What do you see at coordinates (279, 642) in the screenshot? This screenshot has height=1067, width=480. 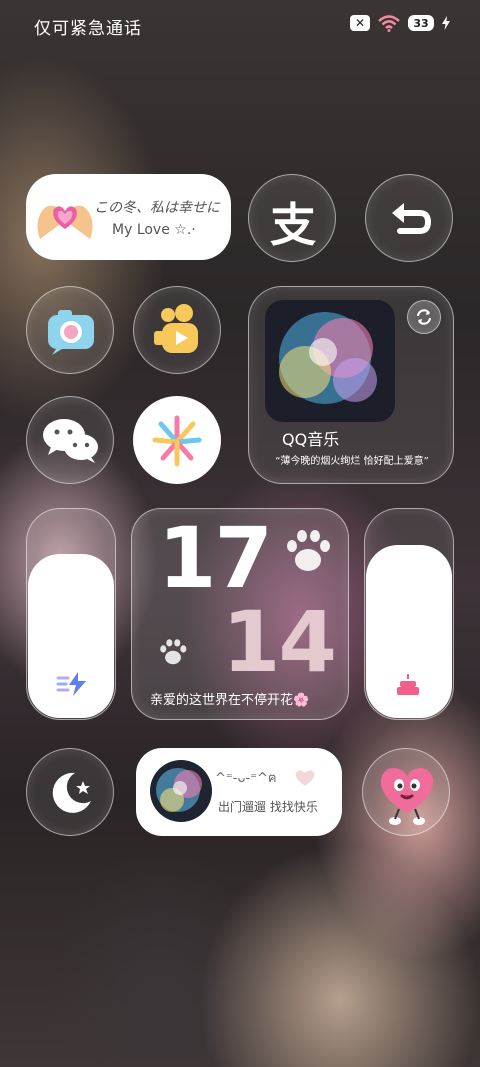 I see `clock-minute: 14` at bounding box center [279, 642].